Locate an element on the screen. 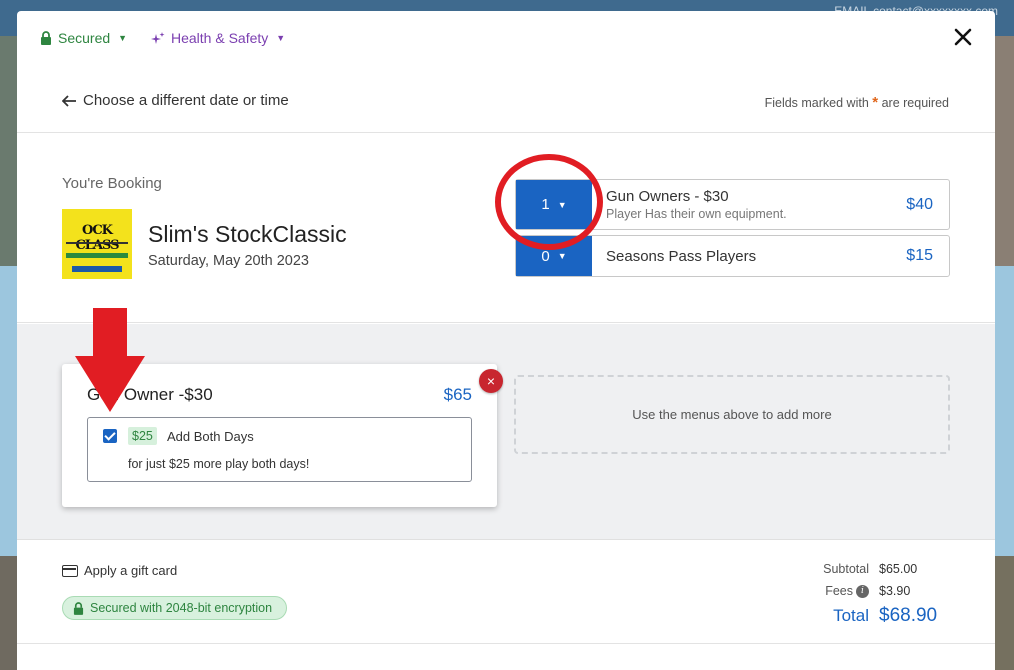  choose-different-date-link: Choose a different date or time is located at coordinates (175, 100).